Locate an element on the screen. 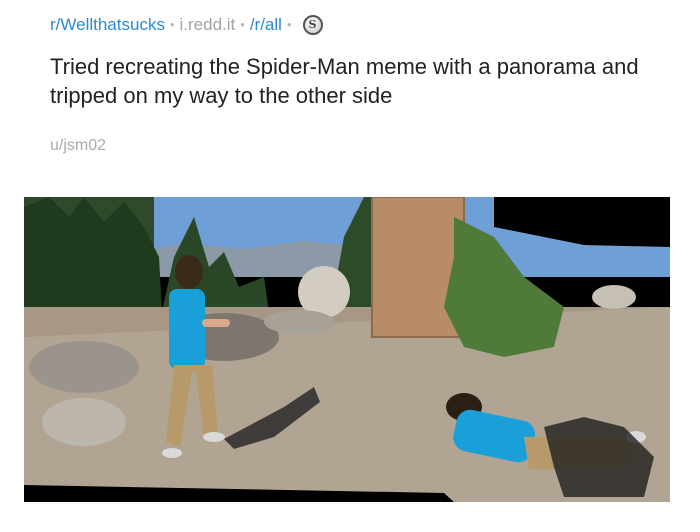  domain-link: i.redd.it is located at coordinates (208, 25).